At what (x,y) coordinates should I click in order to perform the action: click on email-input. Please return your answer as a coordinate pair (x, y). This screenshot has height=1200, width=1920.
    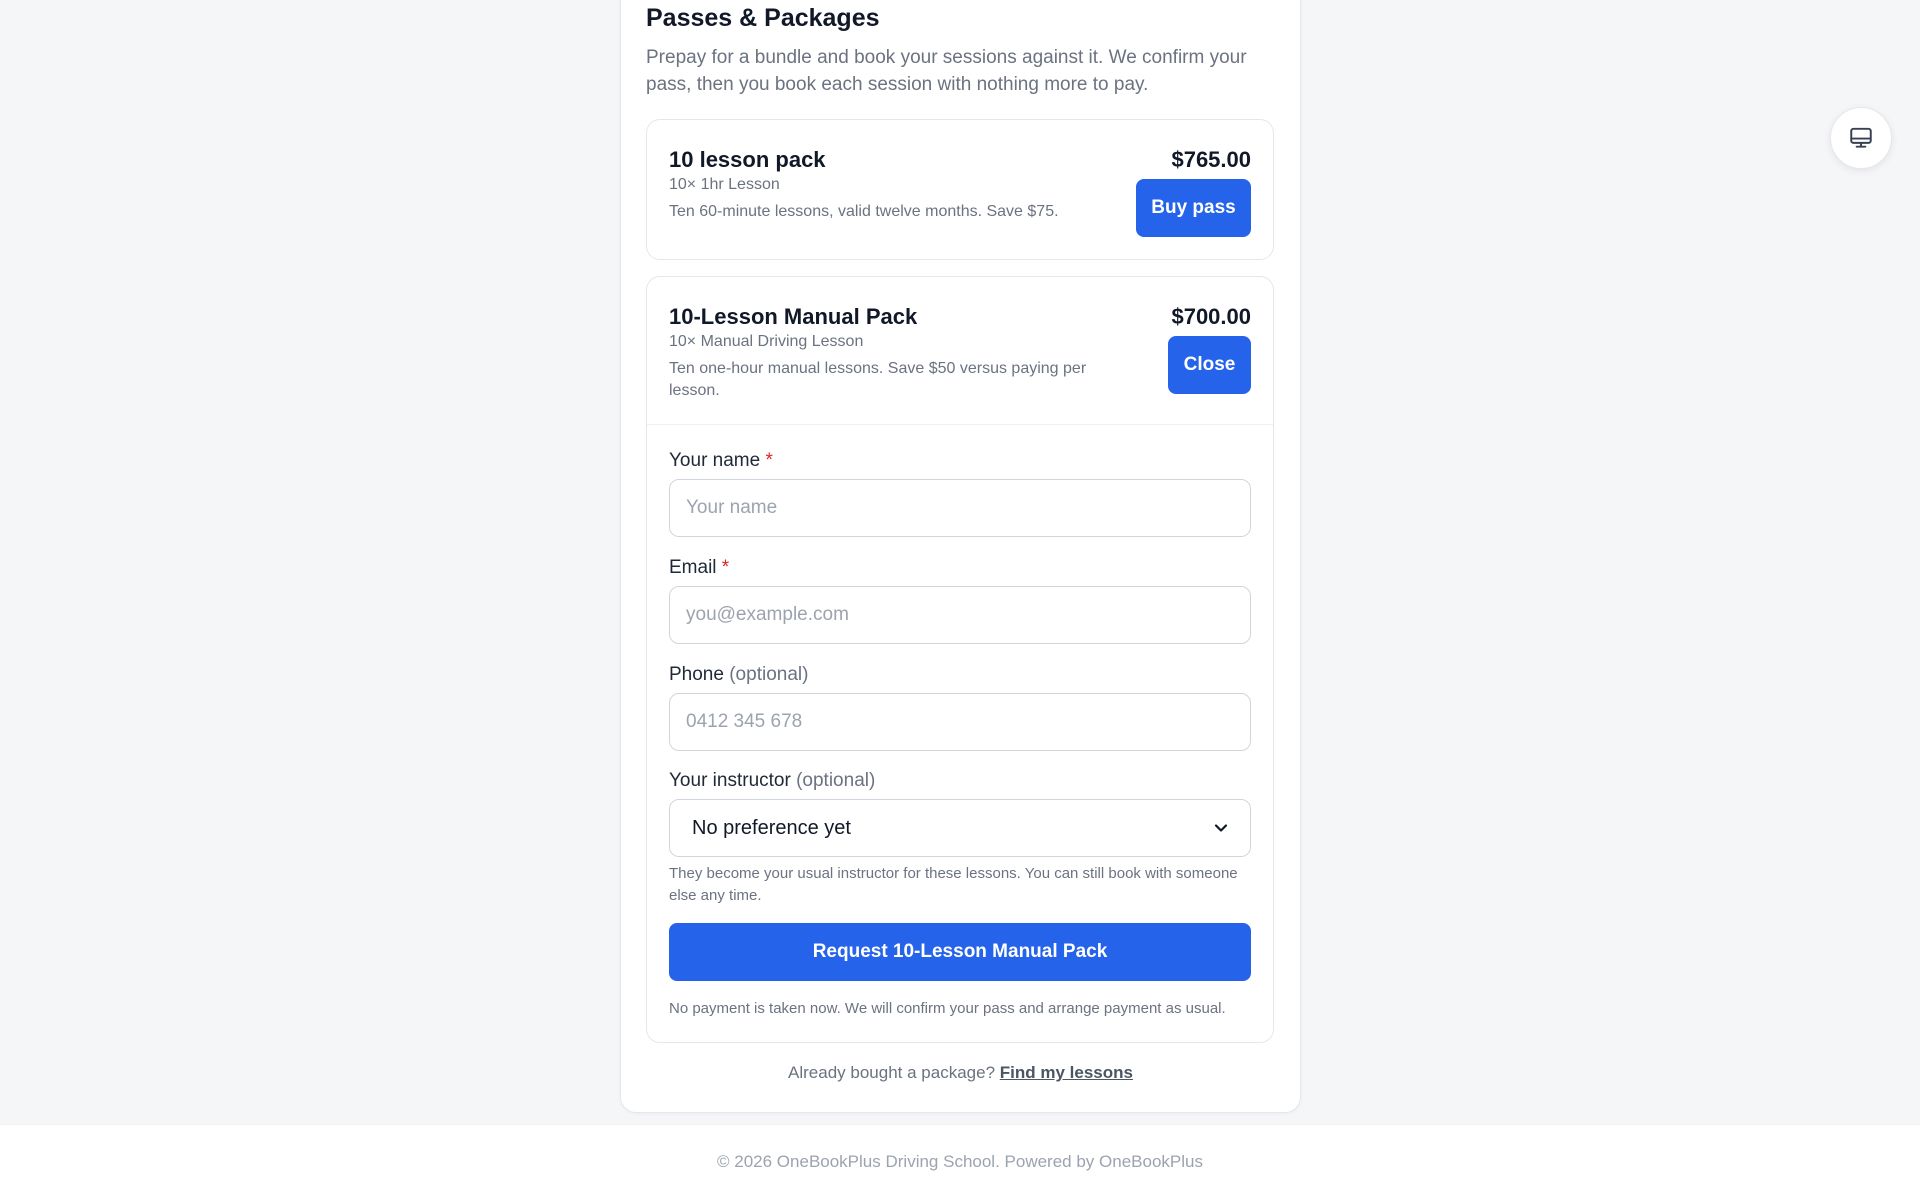
    Looking at the image, I should click on (960, 615).